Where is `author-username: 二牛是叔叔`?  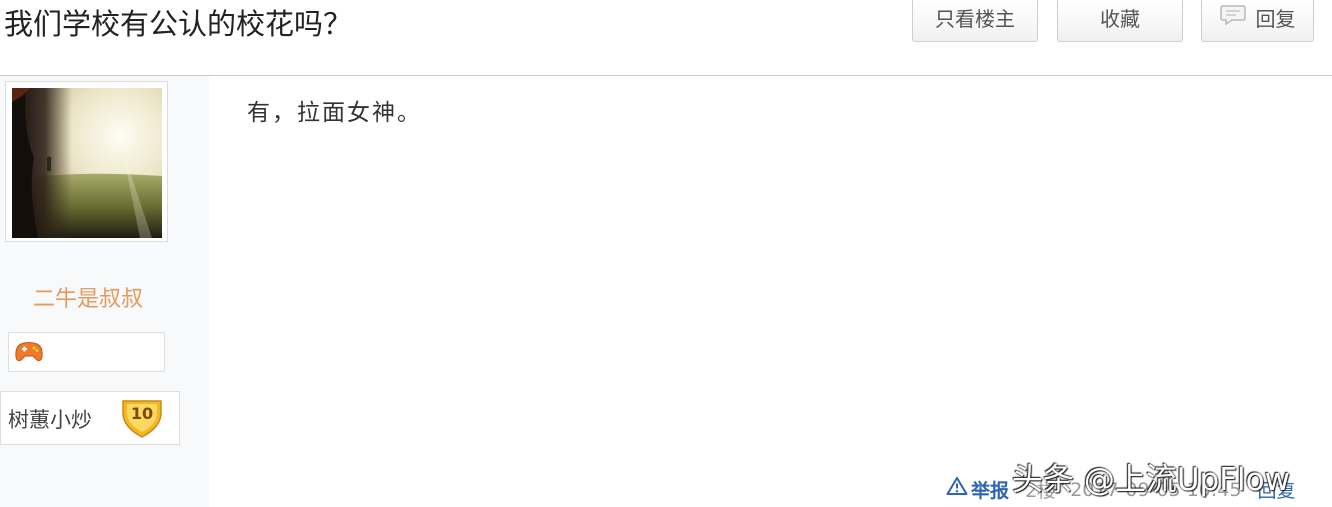 author-username: 二牛是叔叔 is located at coordinates (88, 297).